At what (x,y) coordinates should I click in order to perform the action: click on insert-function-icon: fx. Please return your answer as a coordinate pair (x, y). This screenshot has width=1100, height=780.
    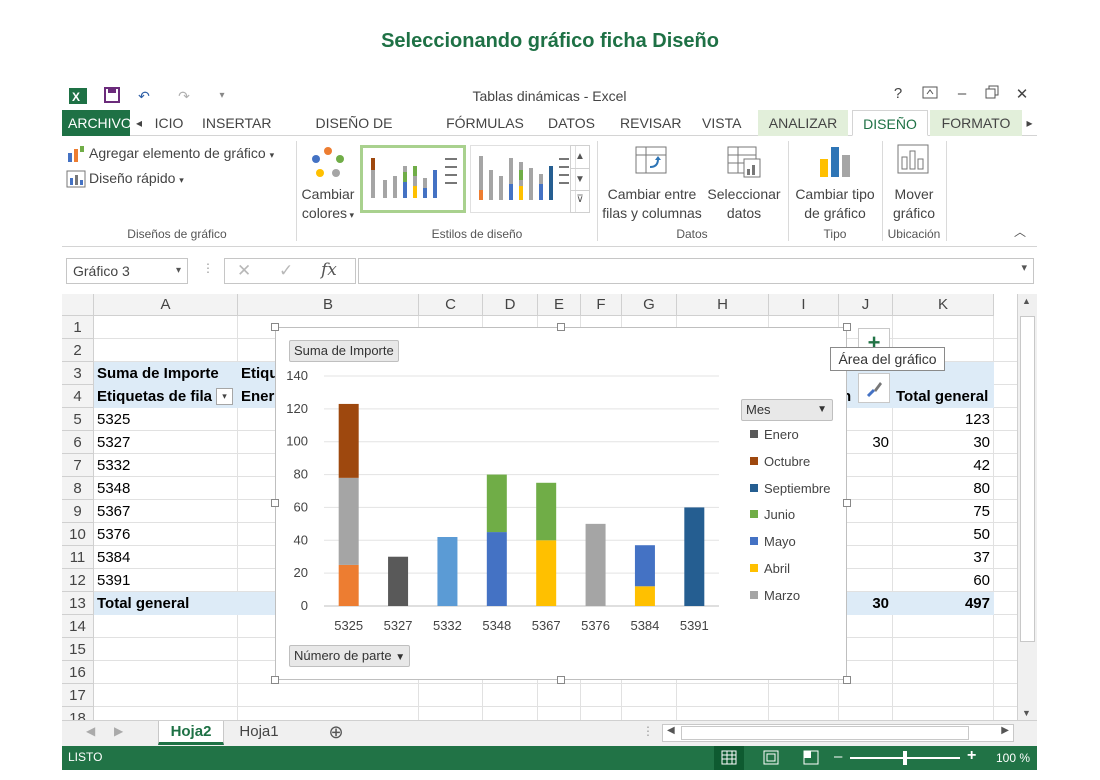
    Looking at the image, I should click on (329, 270).